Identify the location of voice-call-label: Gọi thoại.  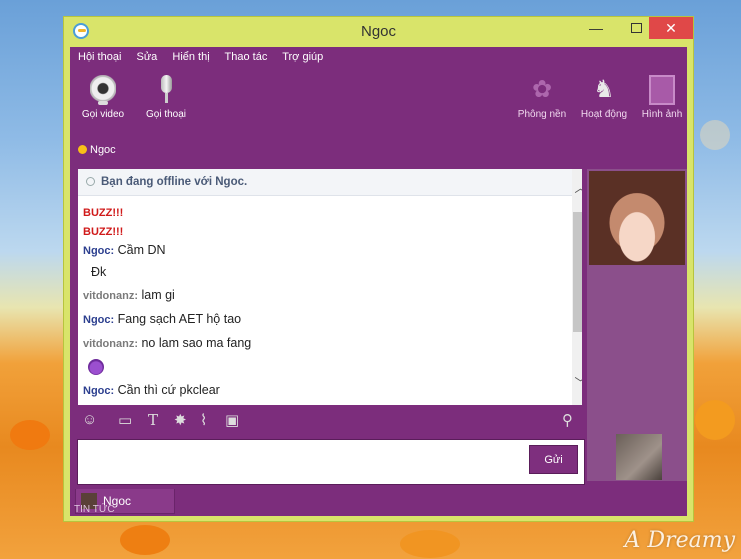
(166, 114).